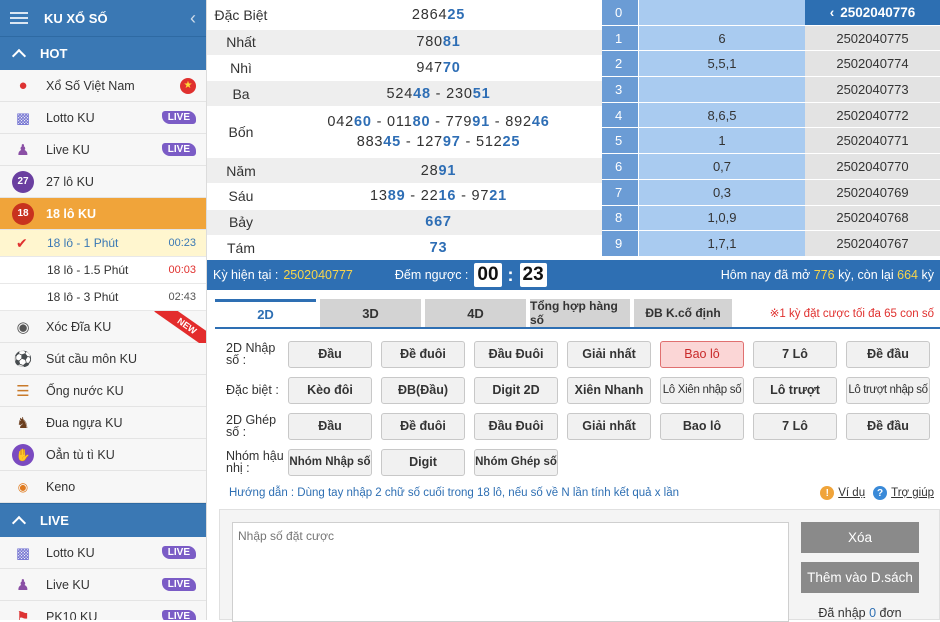 This screenshot has width=940, height=622. Describe the element at coordinates (872, 64) in the screenshot. I see `draw-item: 2502040774` at that location.